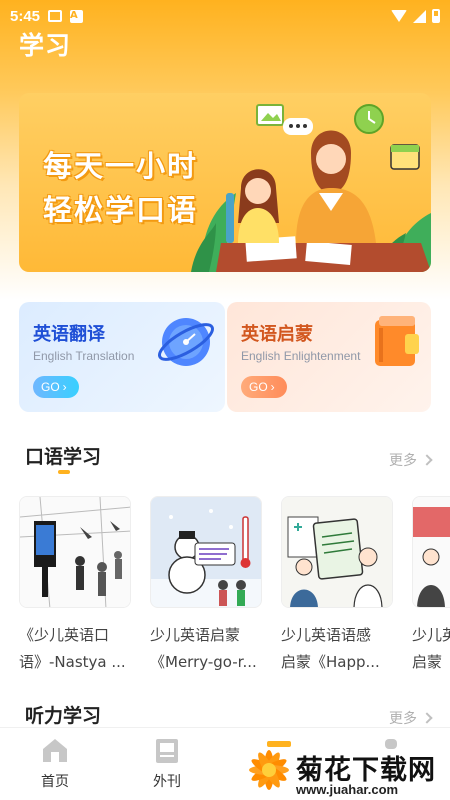 Image resolution: width=450 pixels, height=800 pixels. Describe the element at coordinates (167, 751) in the screenshot. I see `magazine-icon` at that location.